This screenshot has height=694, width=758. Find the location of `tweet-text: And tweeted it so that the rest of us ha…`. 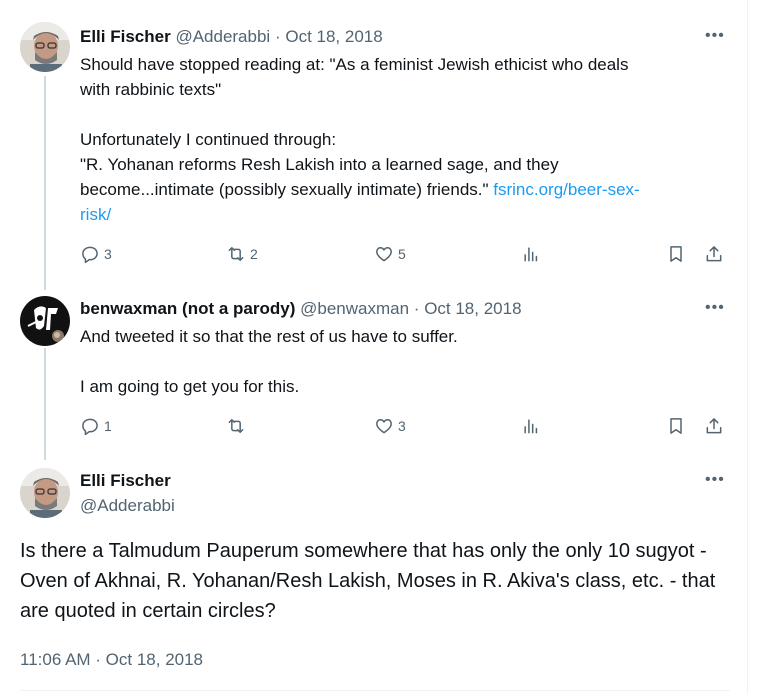

tweet-text: And tweeted it so that the rest of us ha… is located at coordinates (269, 361).